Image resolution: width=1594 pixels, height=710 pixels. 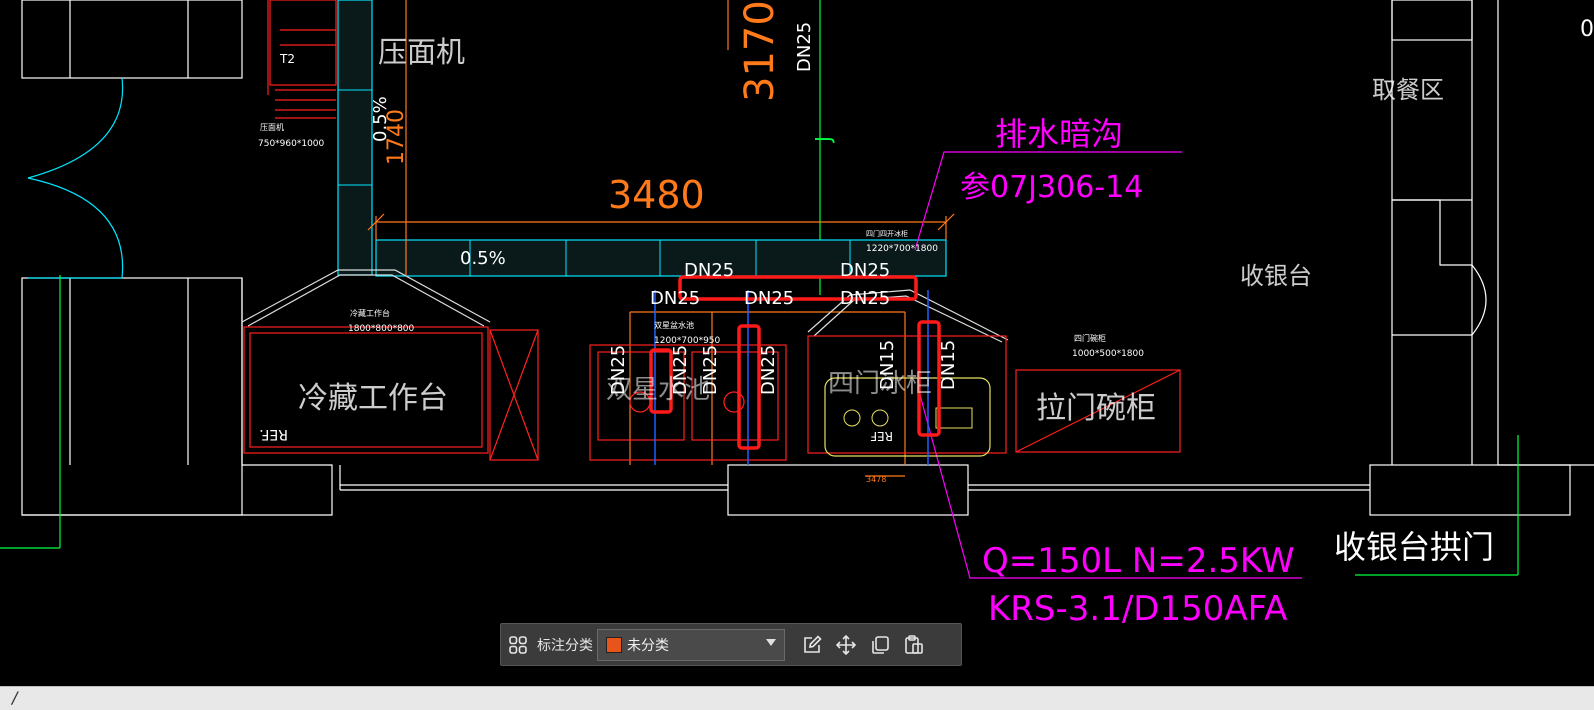 I want to click on label-slope-main: 0.5%, so click(x=483, y=258).